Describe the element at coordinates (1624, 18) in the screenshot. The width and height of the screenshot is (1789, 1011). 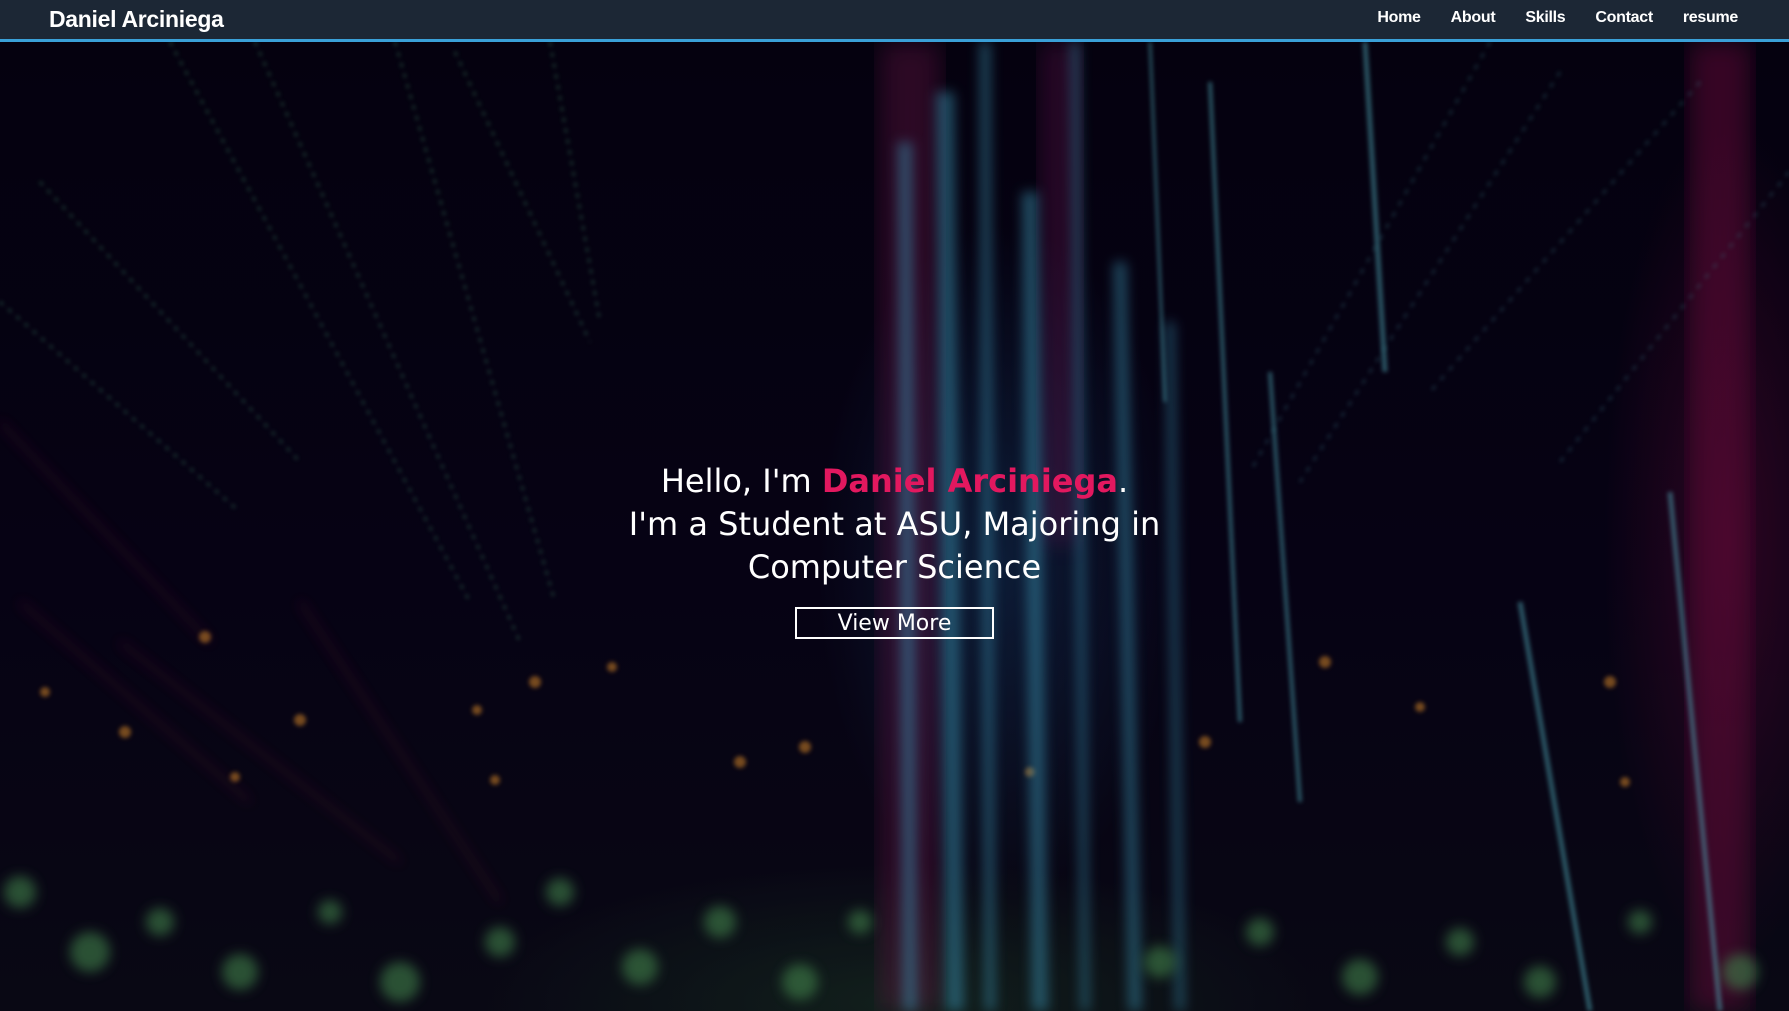
I see `nav-link-contact: Contact` at that location.